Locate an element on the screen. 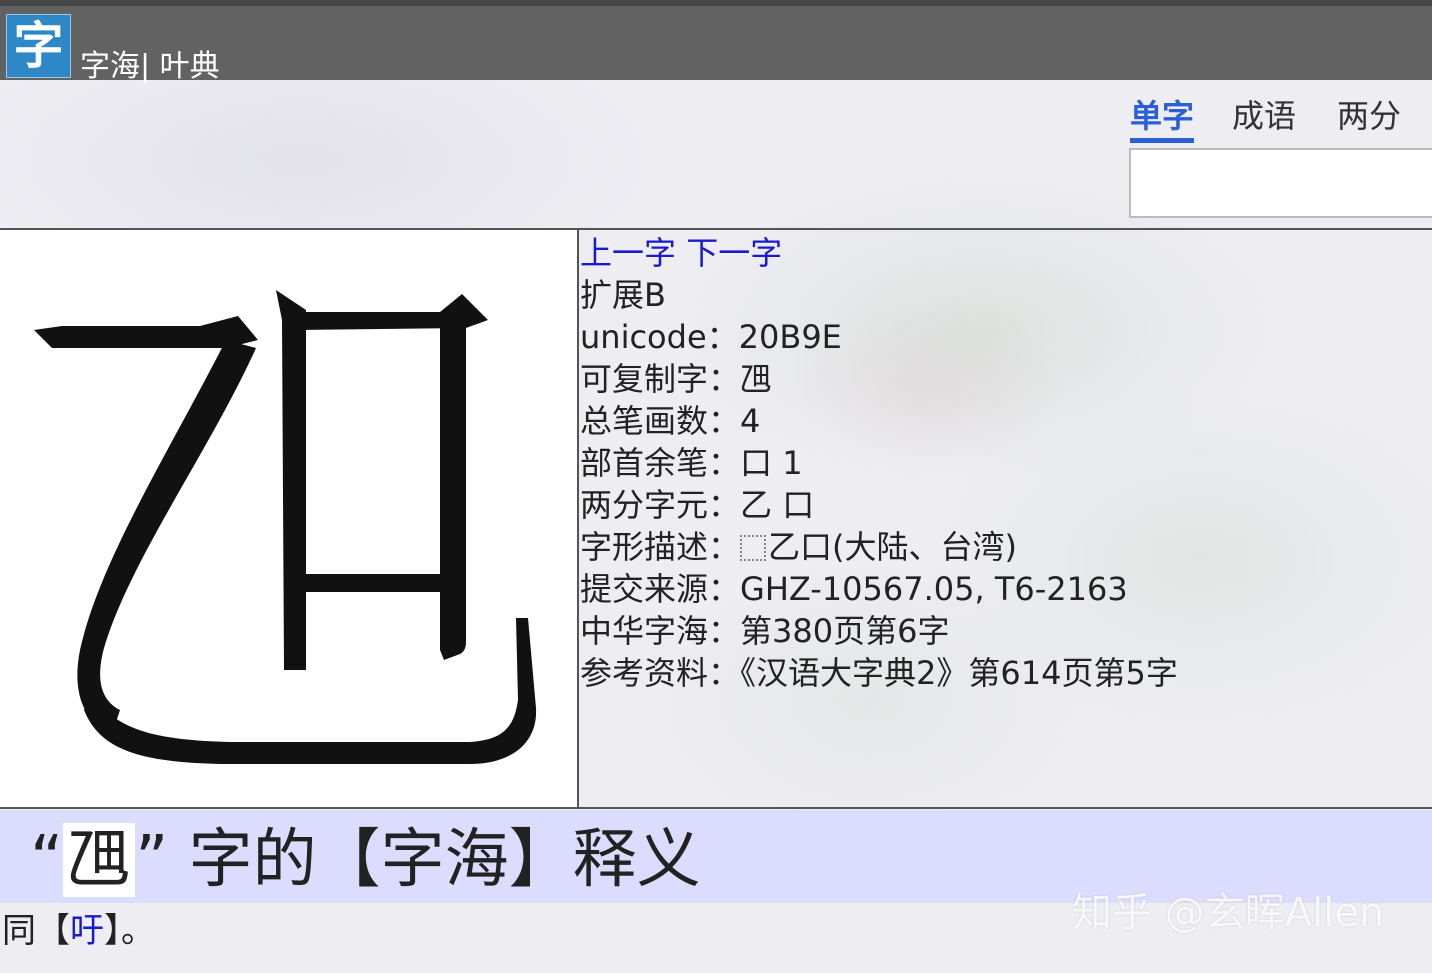  divider-middle is located at coordinates (716, 808).